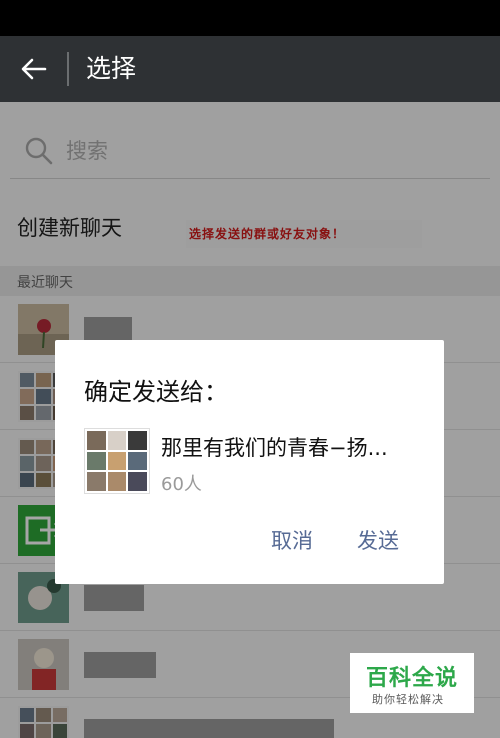  What do you see at coordinates (250, 69) in the screenshot?
I see `top-bar: 选择` at bounding box center [250, 69].